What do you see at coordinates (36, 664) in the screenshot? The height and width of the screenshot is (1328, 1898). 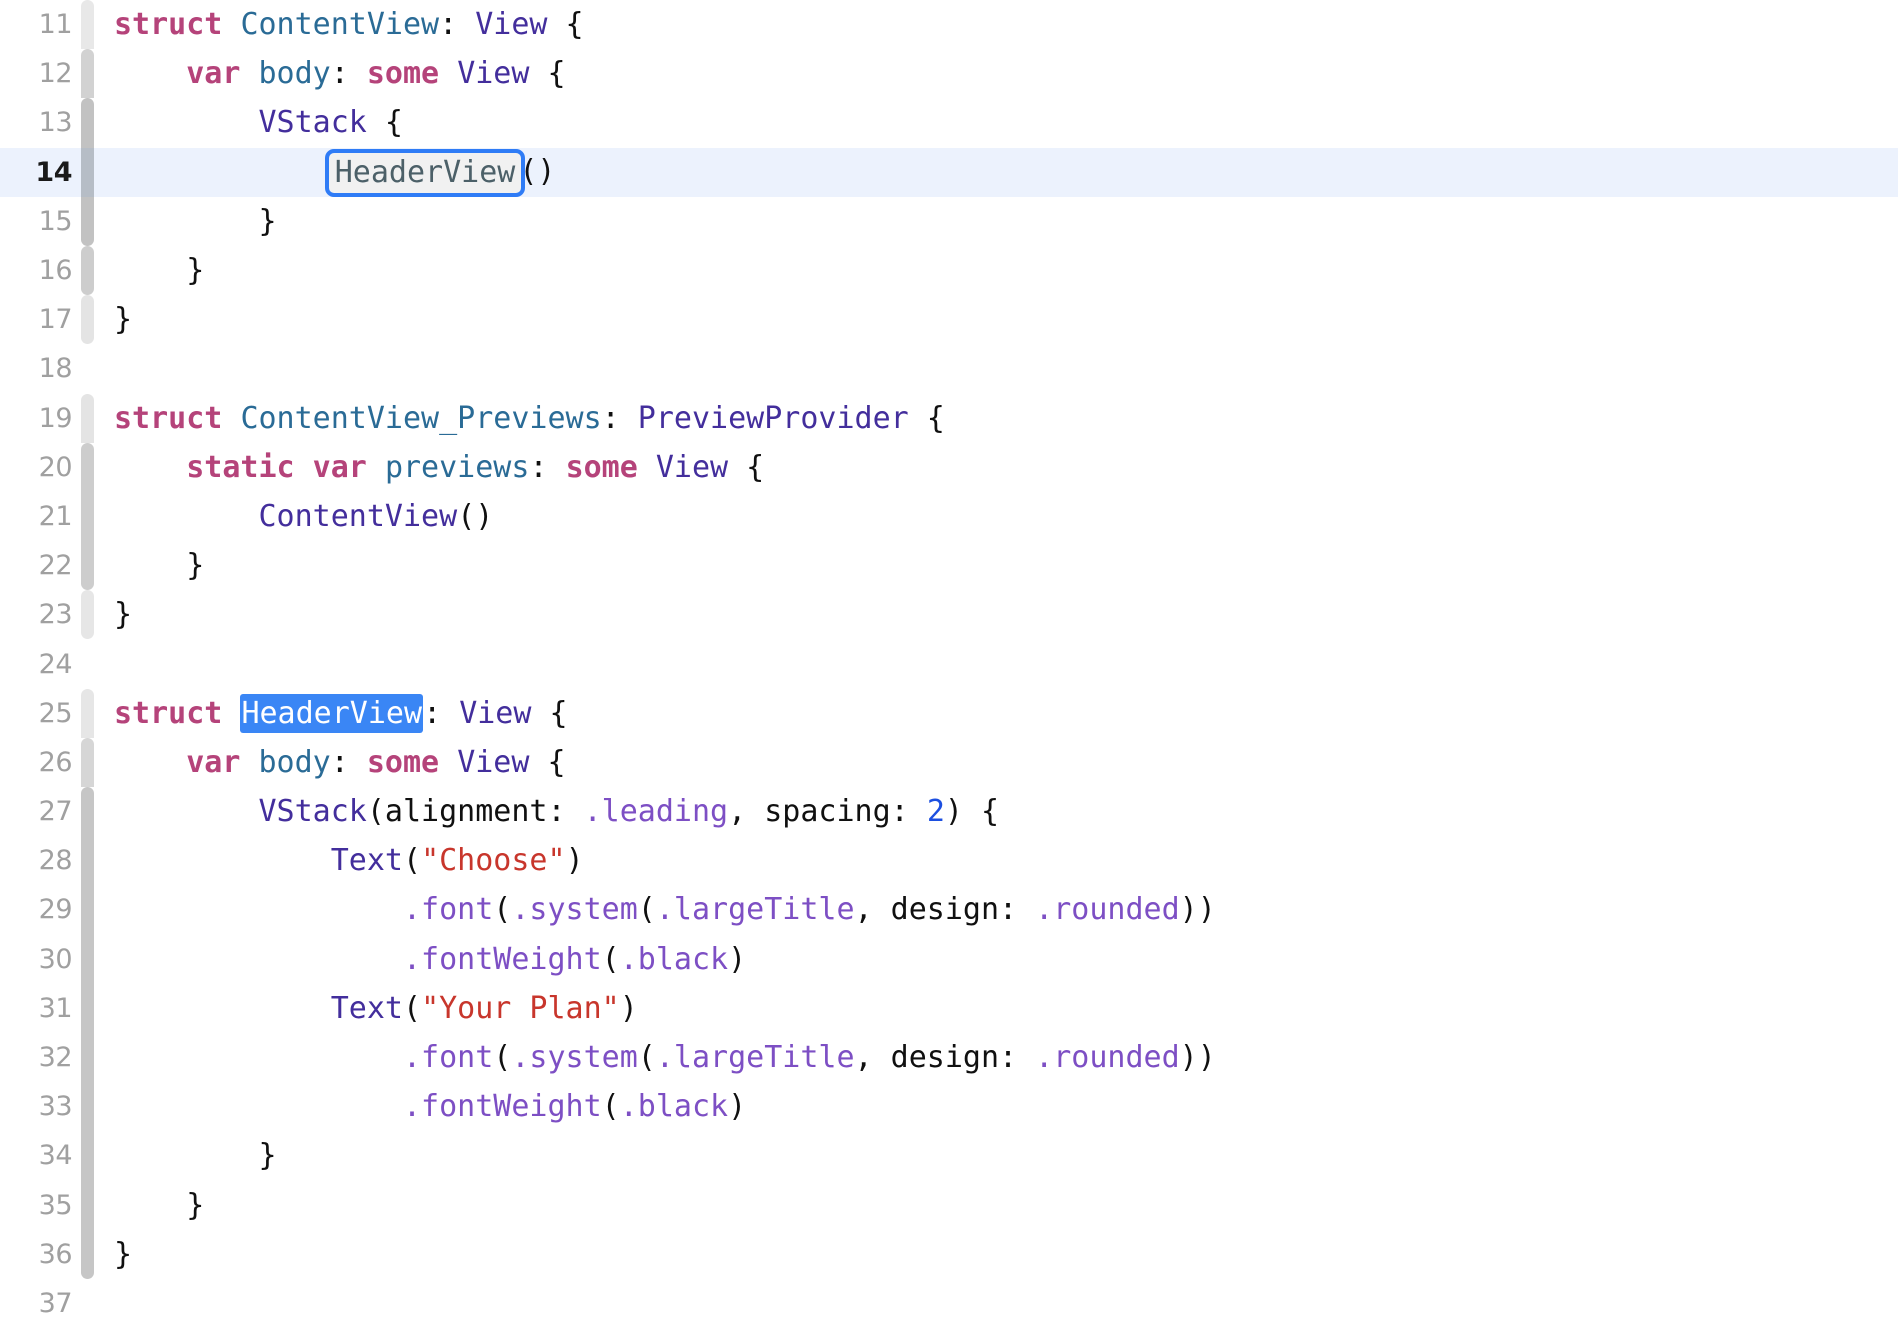 I see `line-number: 24` at bounding box center [36, 664].